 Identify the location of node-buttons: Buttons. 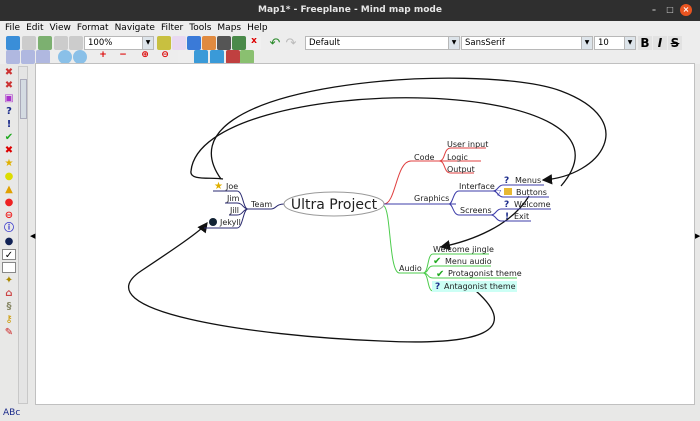
(531, 192).